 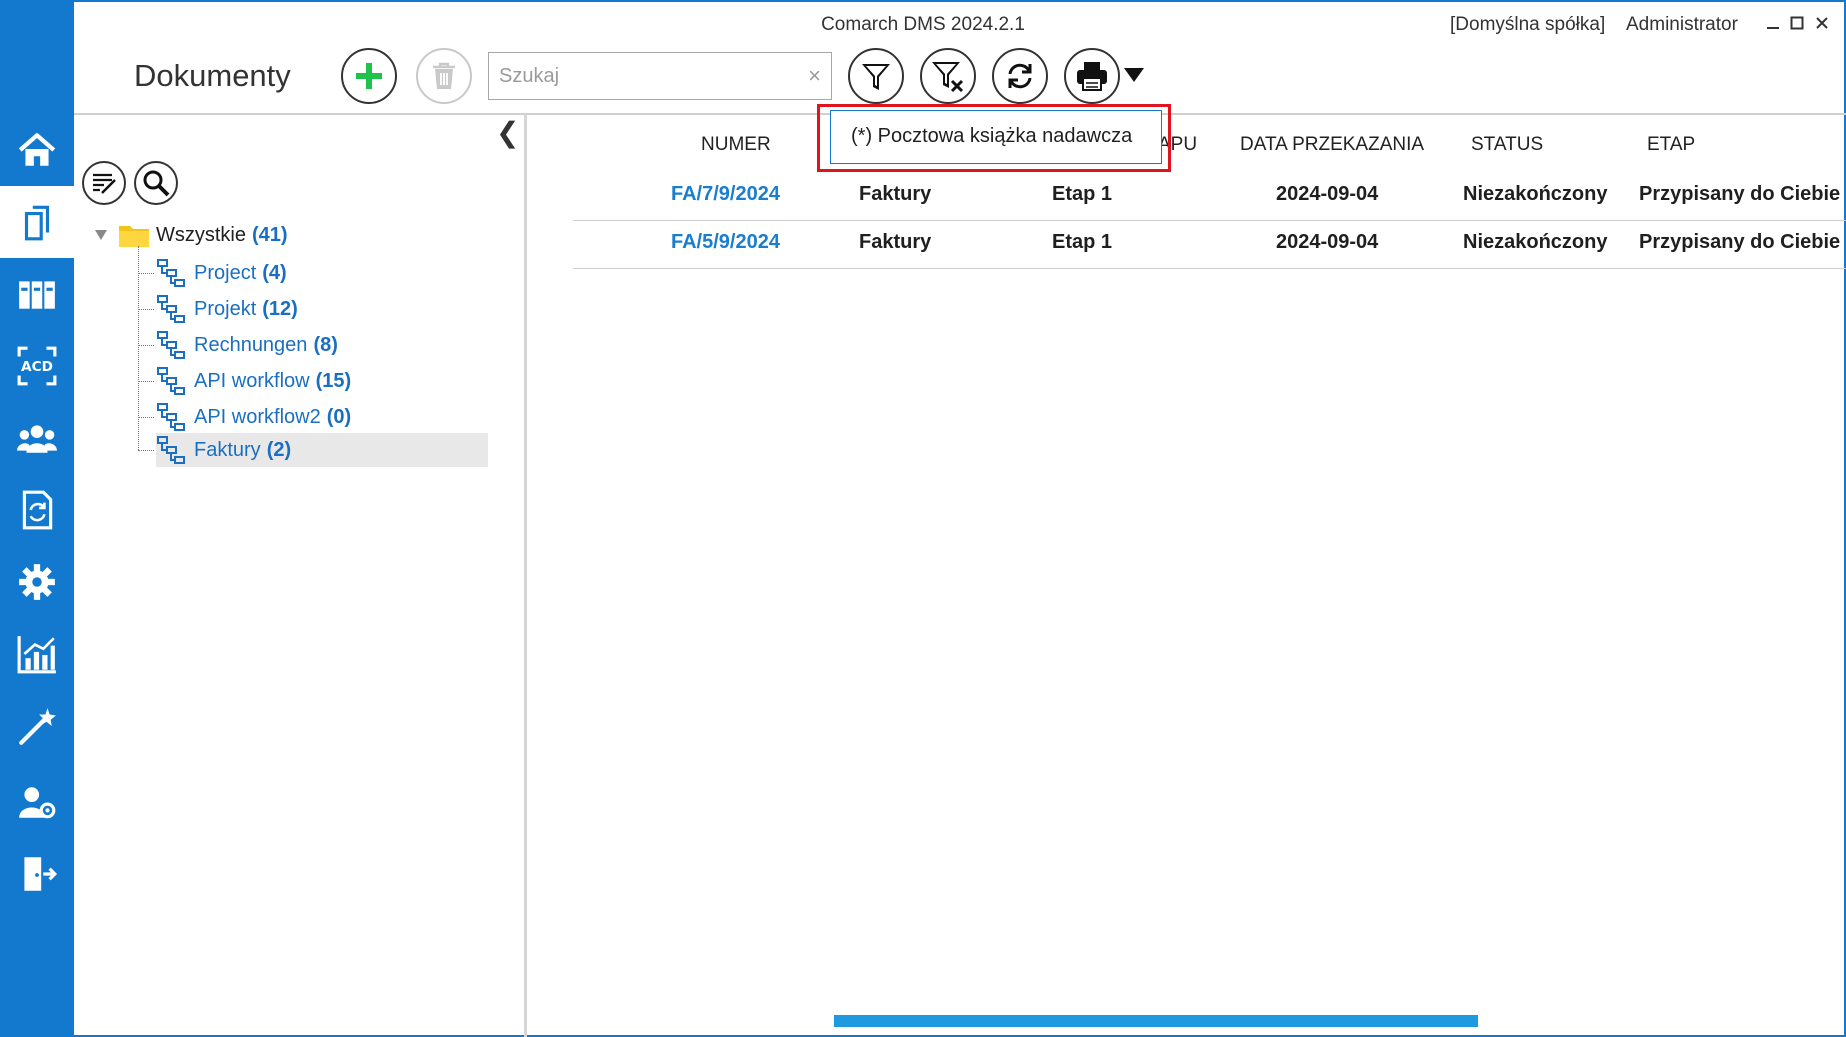 I want to click on tree-connector, so click(x=138, y=348).